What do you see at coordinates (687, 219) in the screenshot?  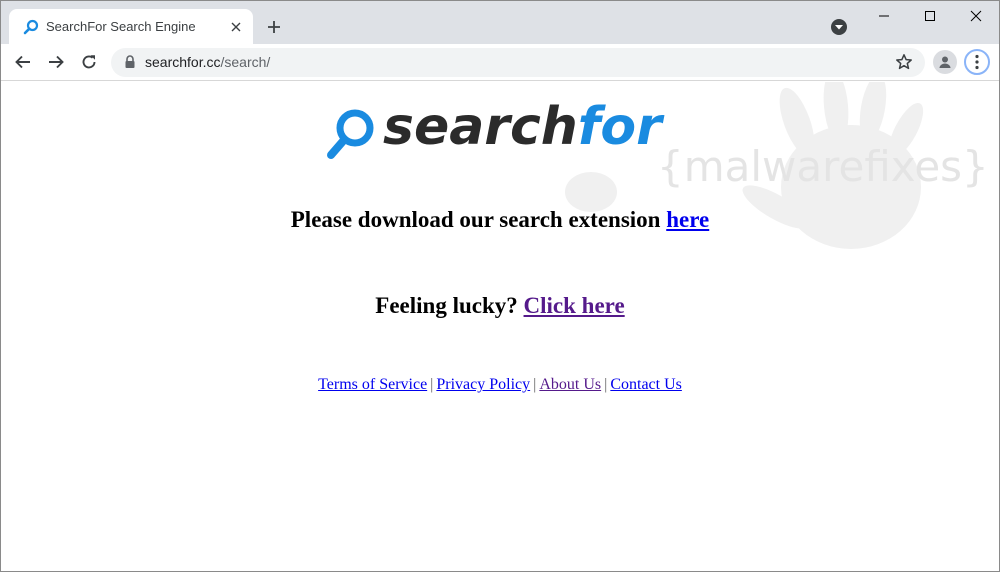 I see `download-extension-link: here` at bounding box center [687, 219].